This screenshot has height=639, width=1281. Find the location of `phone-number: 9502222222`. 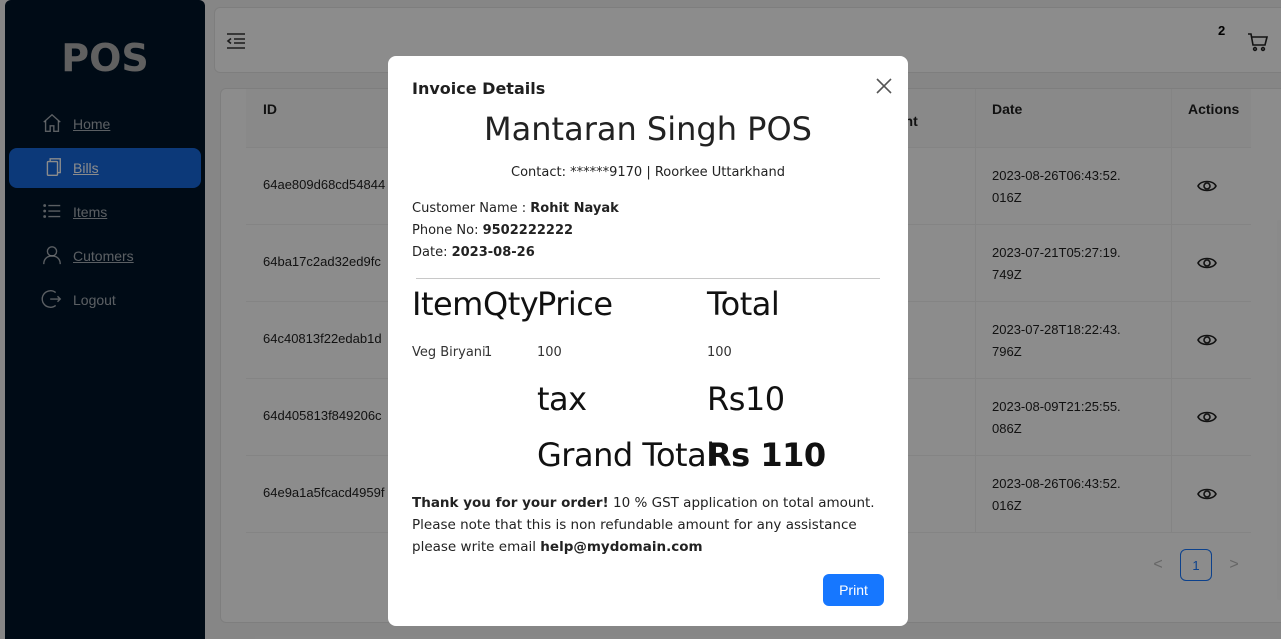

phone-number: 9502222222 is located at coordinates (528, 230).